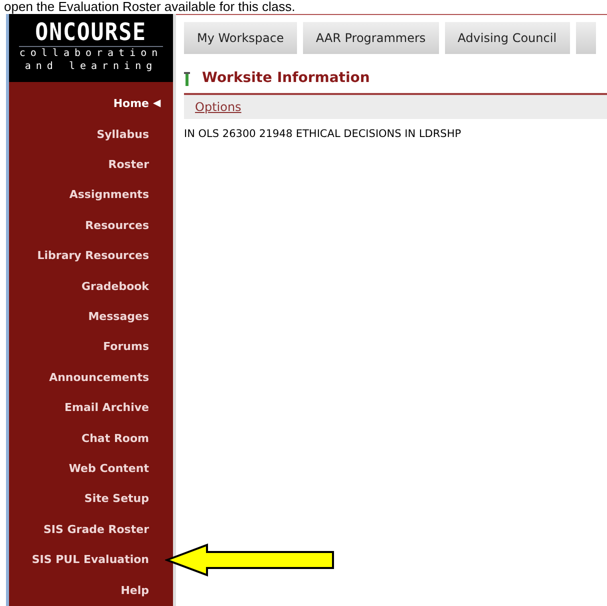 The height and width of the screenshot is (606, 607). Describe the element at coordinates (286, 78) in the screenshot. I see `panel-title: Worksite Information` at that location.